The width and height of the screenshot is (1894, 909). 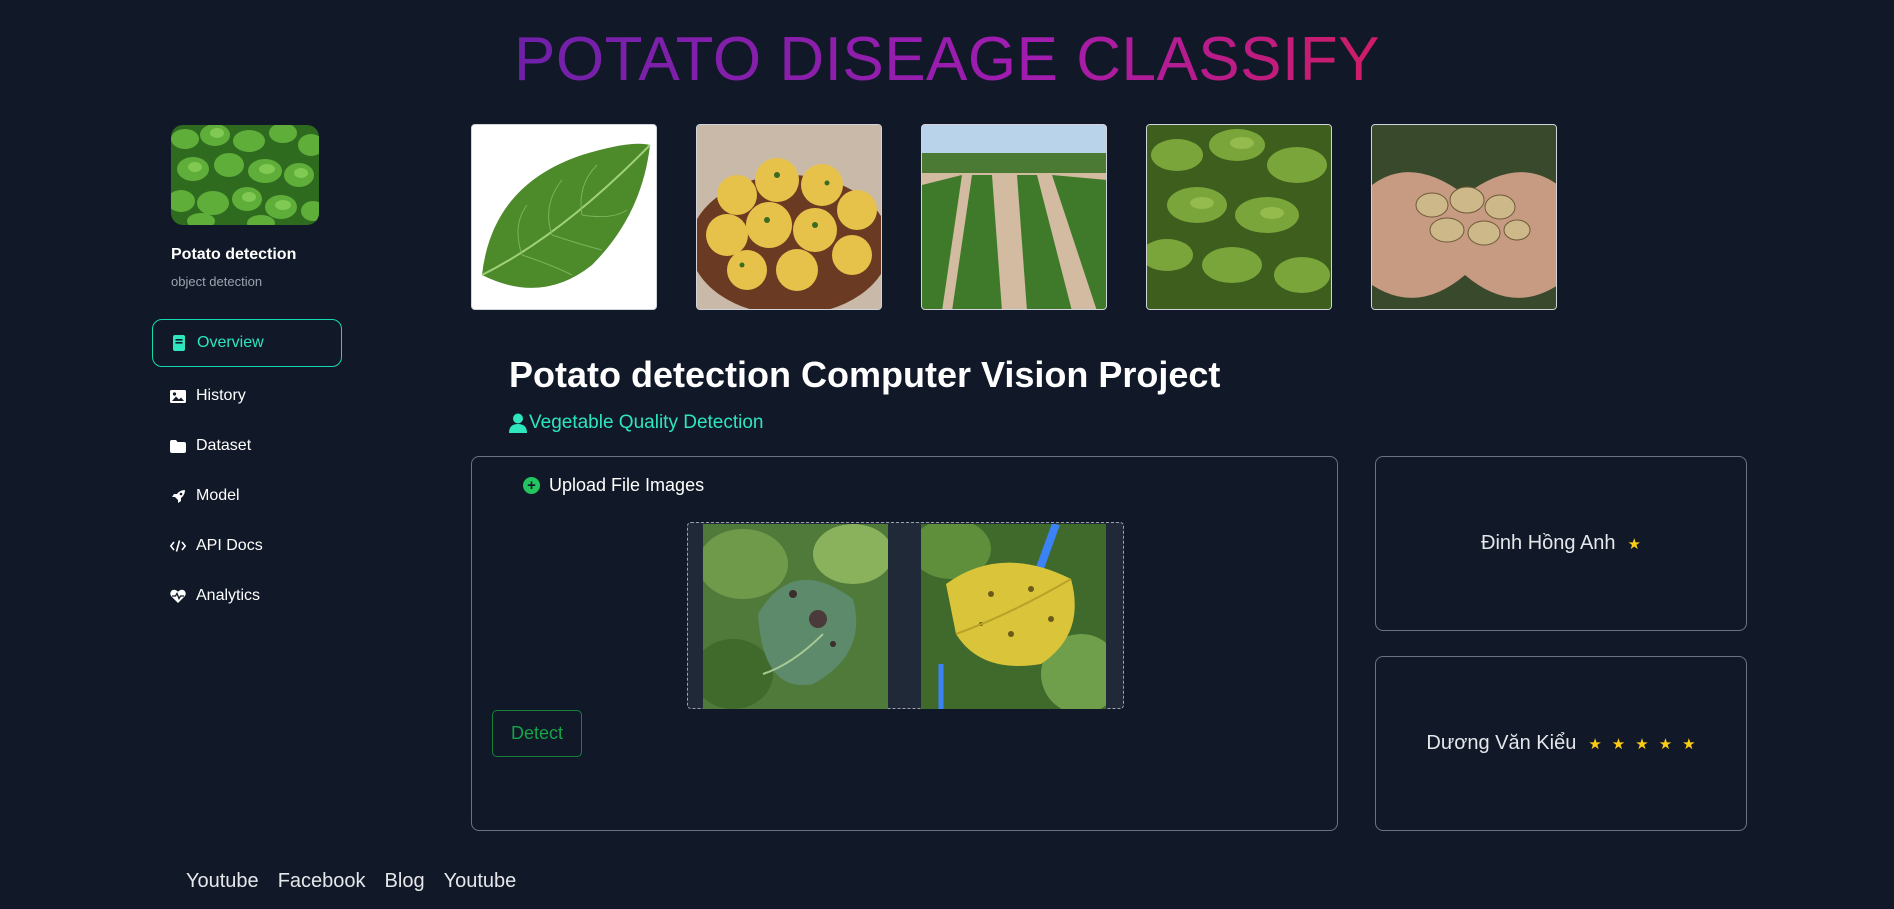 I want to click on page-title: Potato detection Computer Vision Project, so click(x=865, y=374).